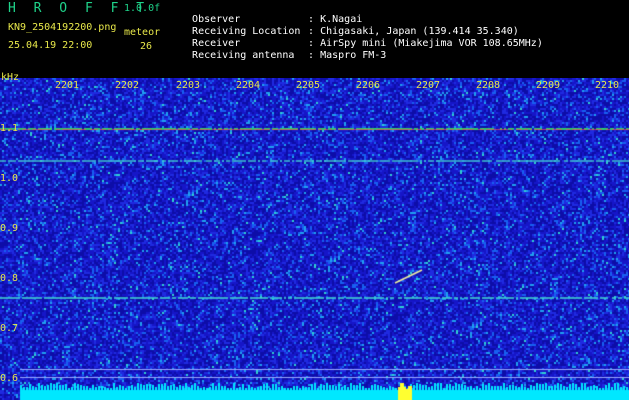  I want to click on y-tick-label: 0.7, so click(9, 328).